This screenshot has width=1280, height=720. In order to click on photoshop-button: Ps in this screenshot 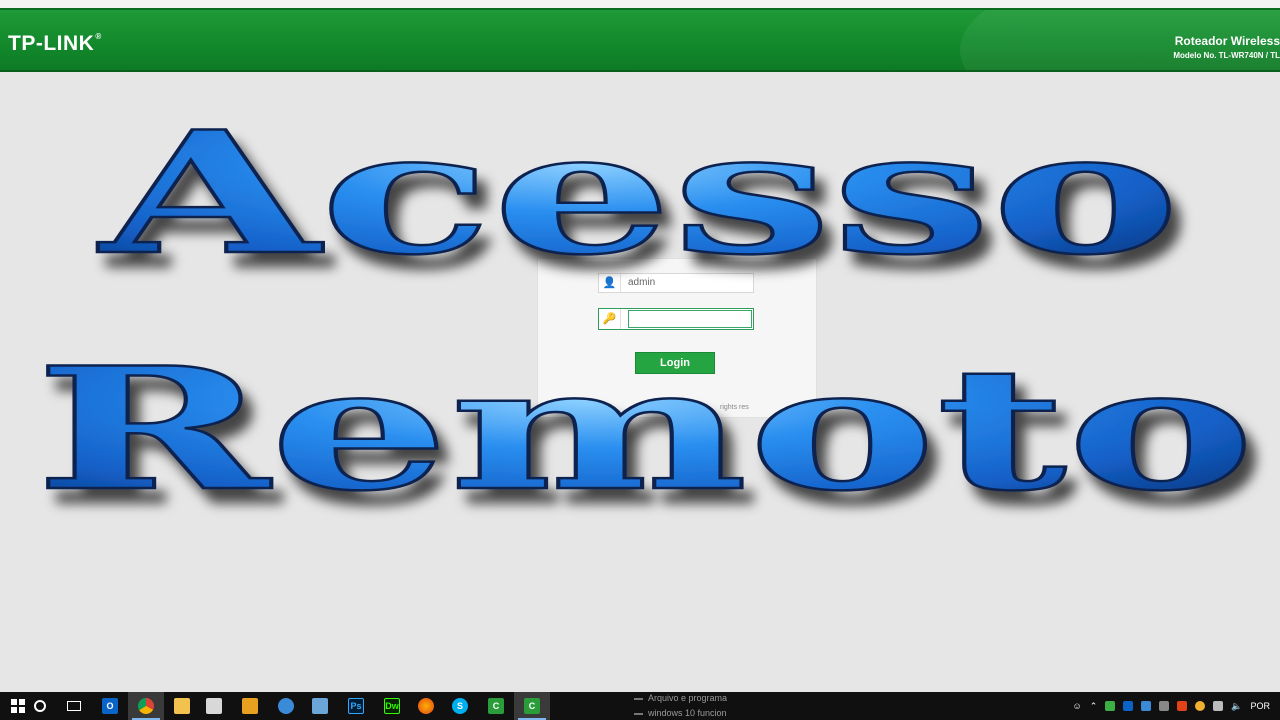, I will do `click(356, 706)`.